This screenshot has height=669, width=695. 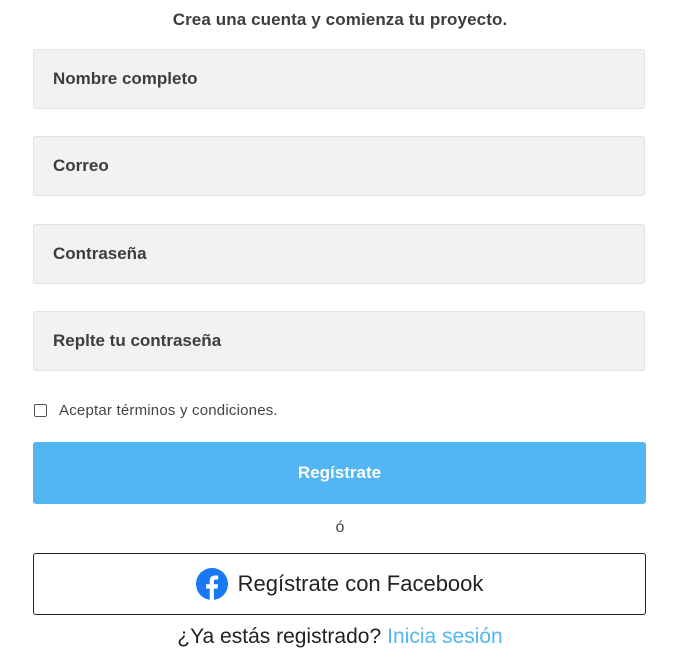 What do you see at coordinates (211, 584) in the screenshot?
I see `facebook-icon` at bounding box center [211, 584].